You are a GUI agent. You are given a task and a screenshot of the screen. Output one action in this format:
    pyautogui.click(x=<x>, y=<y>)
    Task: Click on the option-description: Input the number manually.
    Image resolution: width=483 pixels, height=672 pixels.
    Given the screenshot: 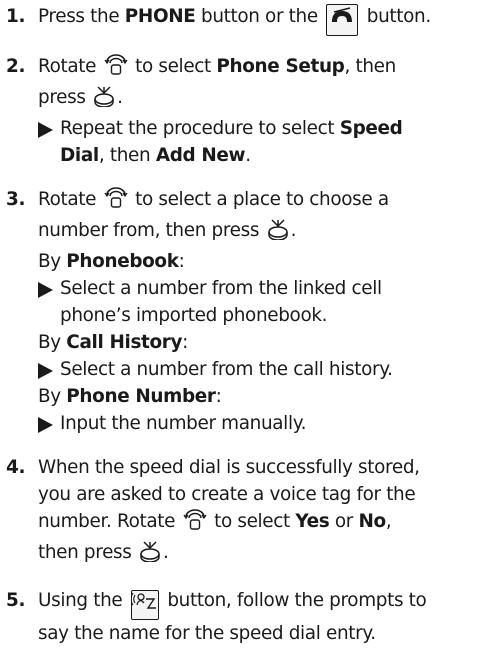 What is the action you would take?
    pyautogui.click(x=183, y=423)
    